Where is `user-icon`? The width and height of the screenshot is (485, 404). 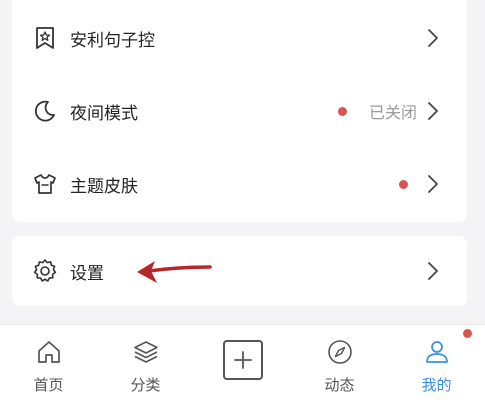
user-icon is located at coordinates (437, 352).